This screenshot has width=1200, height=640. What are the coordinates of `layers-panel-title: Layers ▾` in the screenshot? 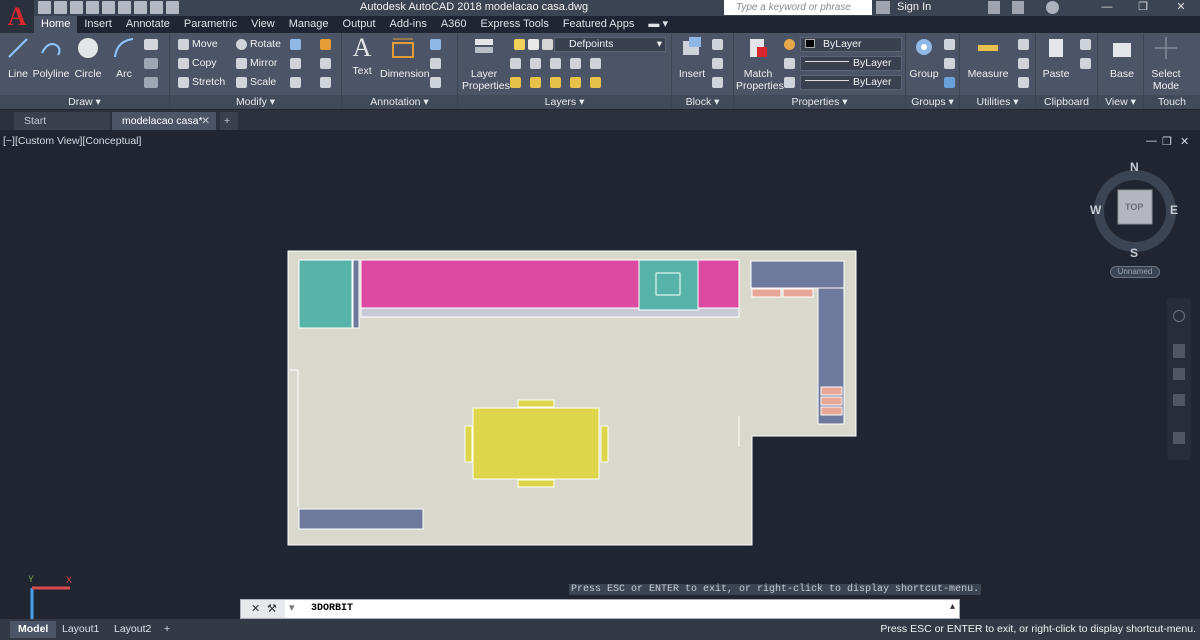 It's located at (564, 102).